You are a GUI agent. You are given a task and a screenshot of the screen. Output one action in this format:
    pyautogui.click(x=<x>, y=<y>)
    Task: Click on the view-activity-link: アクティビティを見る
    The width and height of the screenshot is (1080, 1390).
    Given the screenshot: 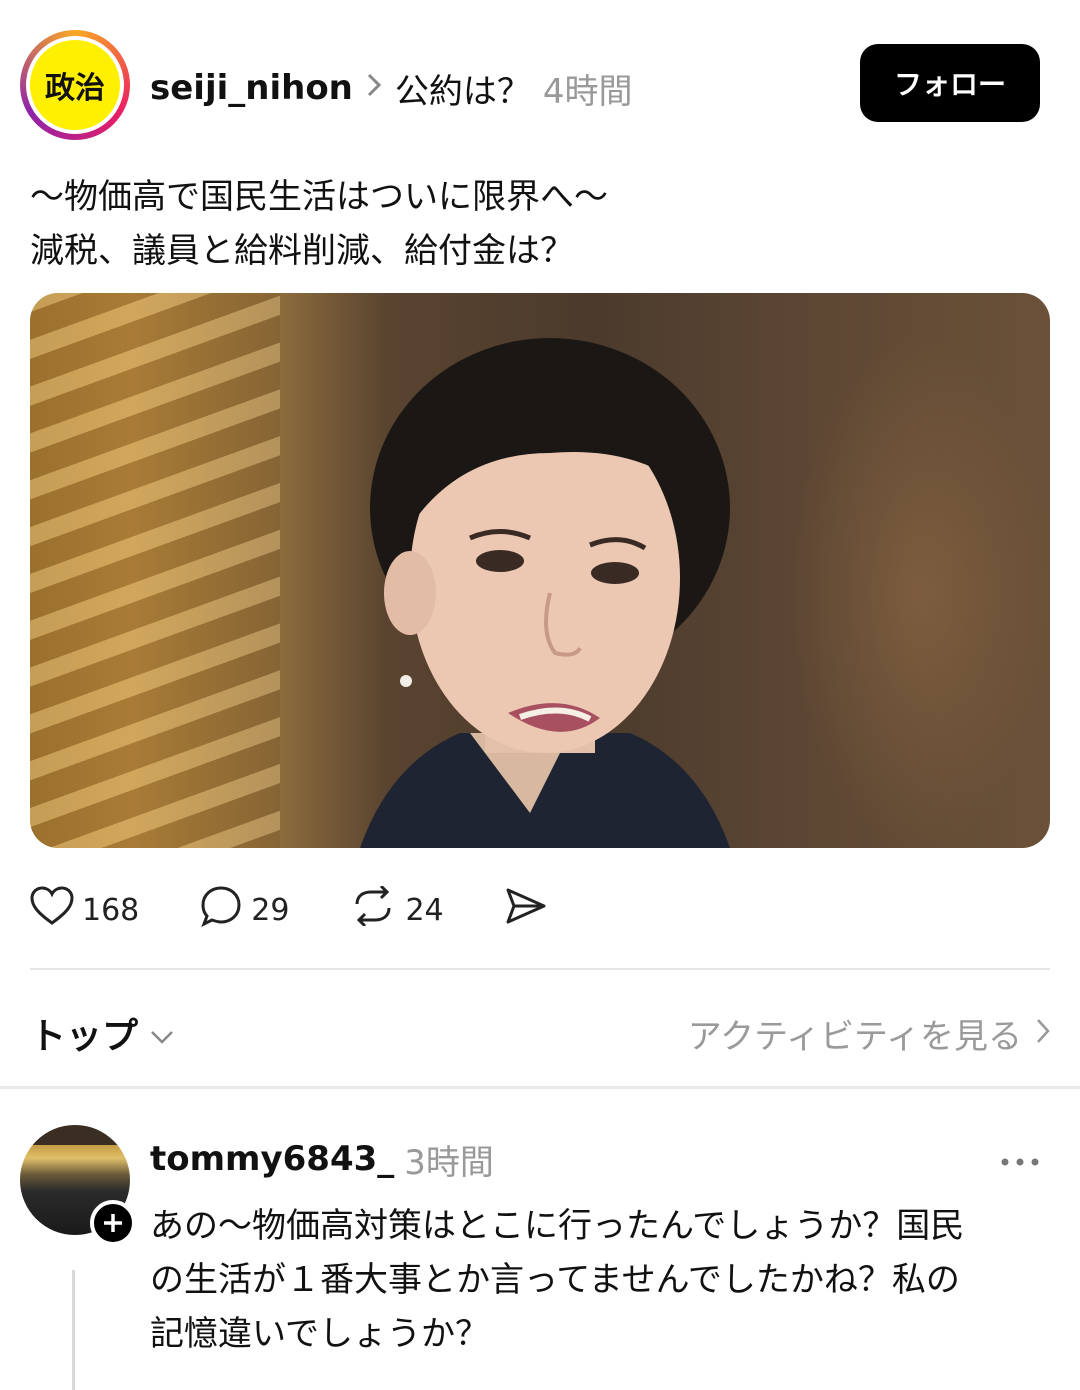 What is the action you would take?
    pyautogui.click(x=869, y=1033)
    